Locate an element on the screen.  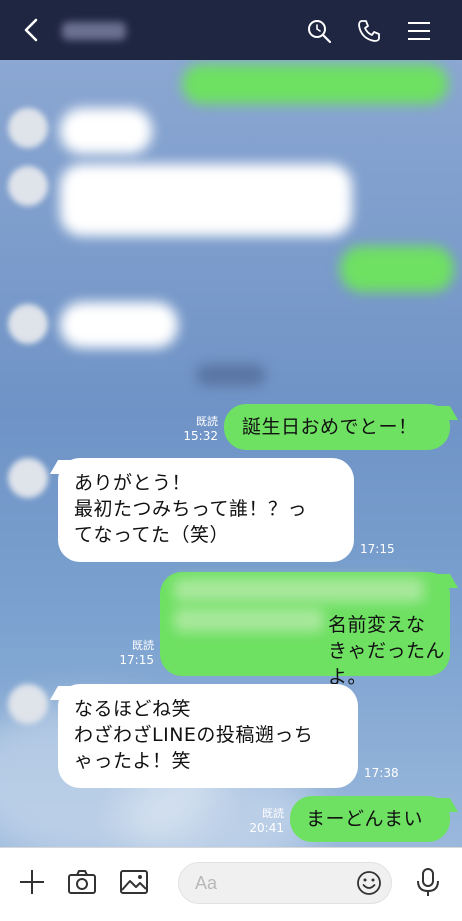
input-bar: Aa is located at coordinates (231, 884).